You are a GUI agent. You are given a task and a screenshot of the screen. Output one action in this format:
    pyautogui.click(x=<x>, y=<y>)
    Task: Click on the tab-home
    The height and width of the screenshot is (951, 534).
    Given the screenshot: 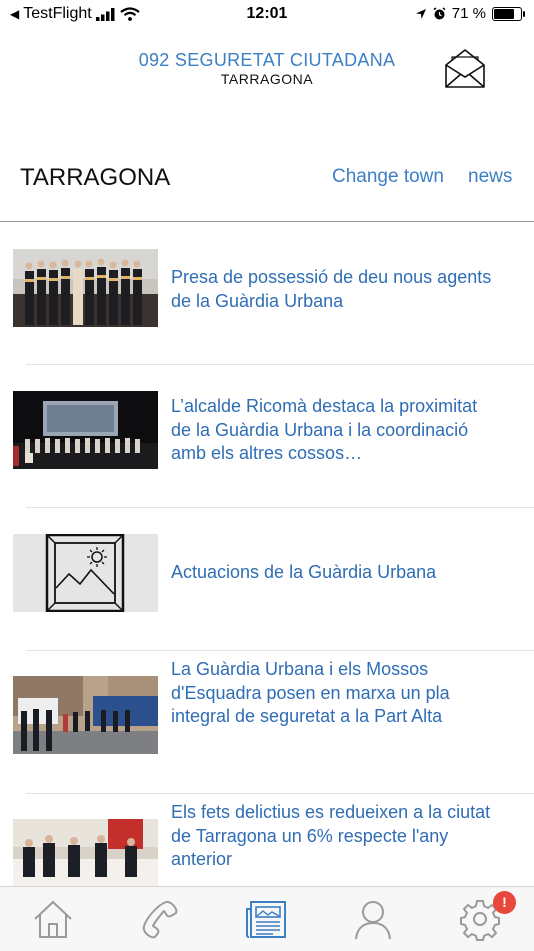 What is the action you would take?
    pyautogui.click(x=53, y=919)
    